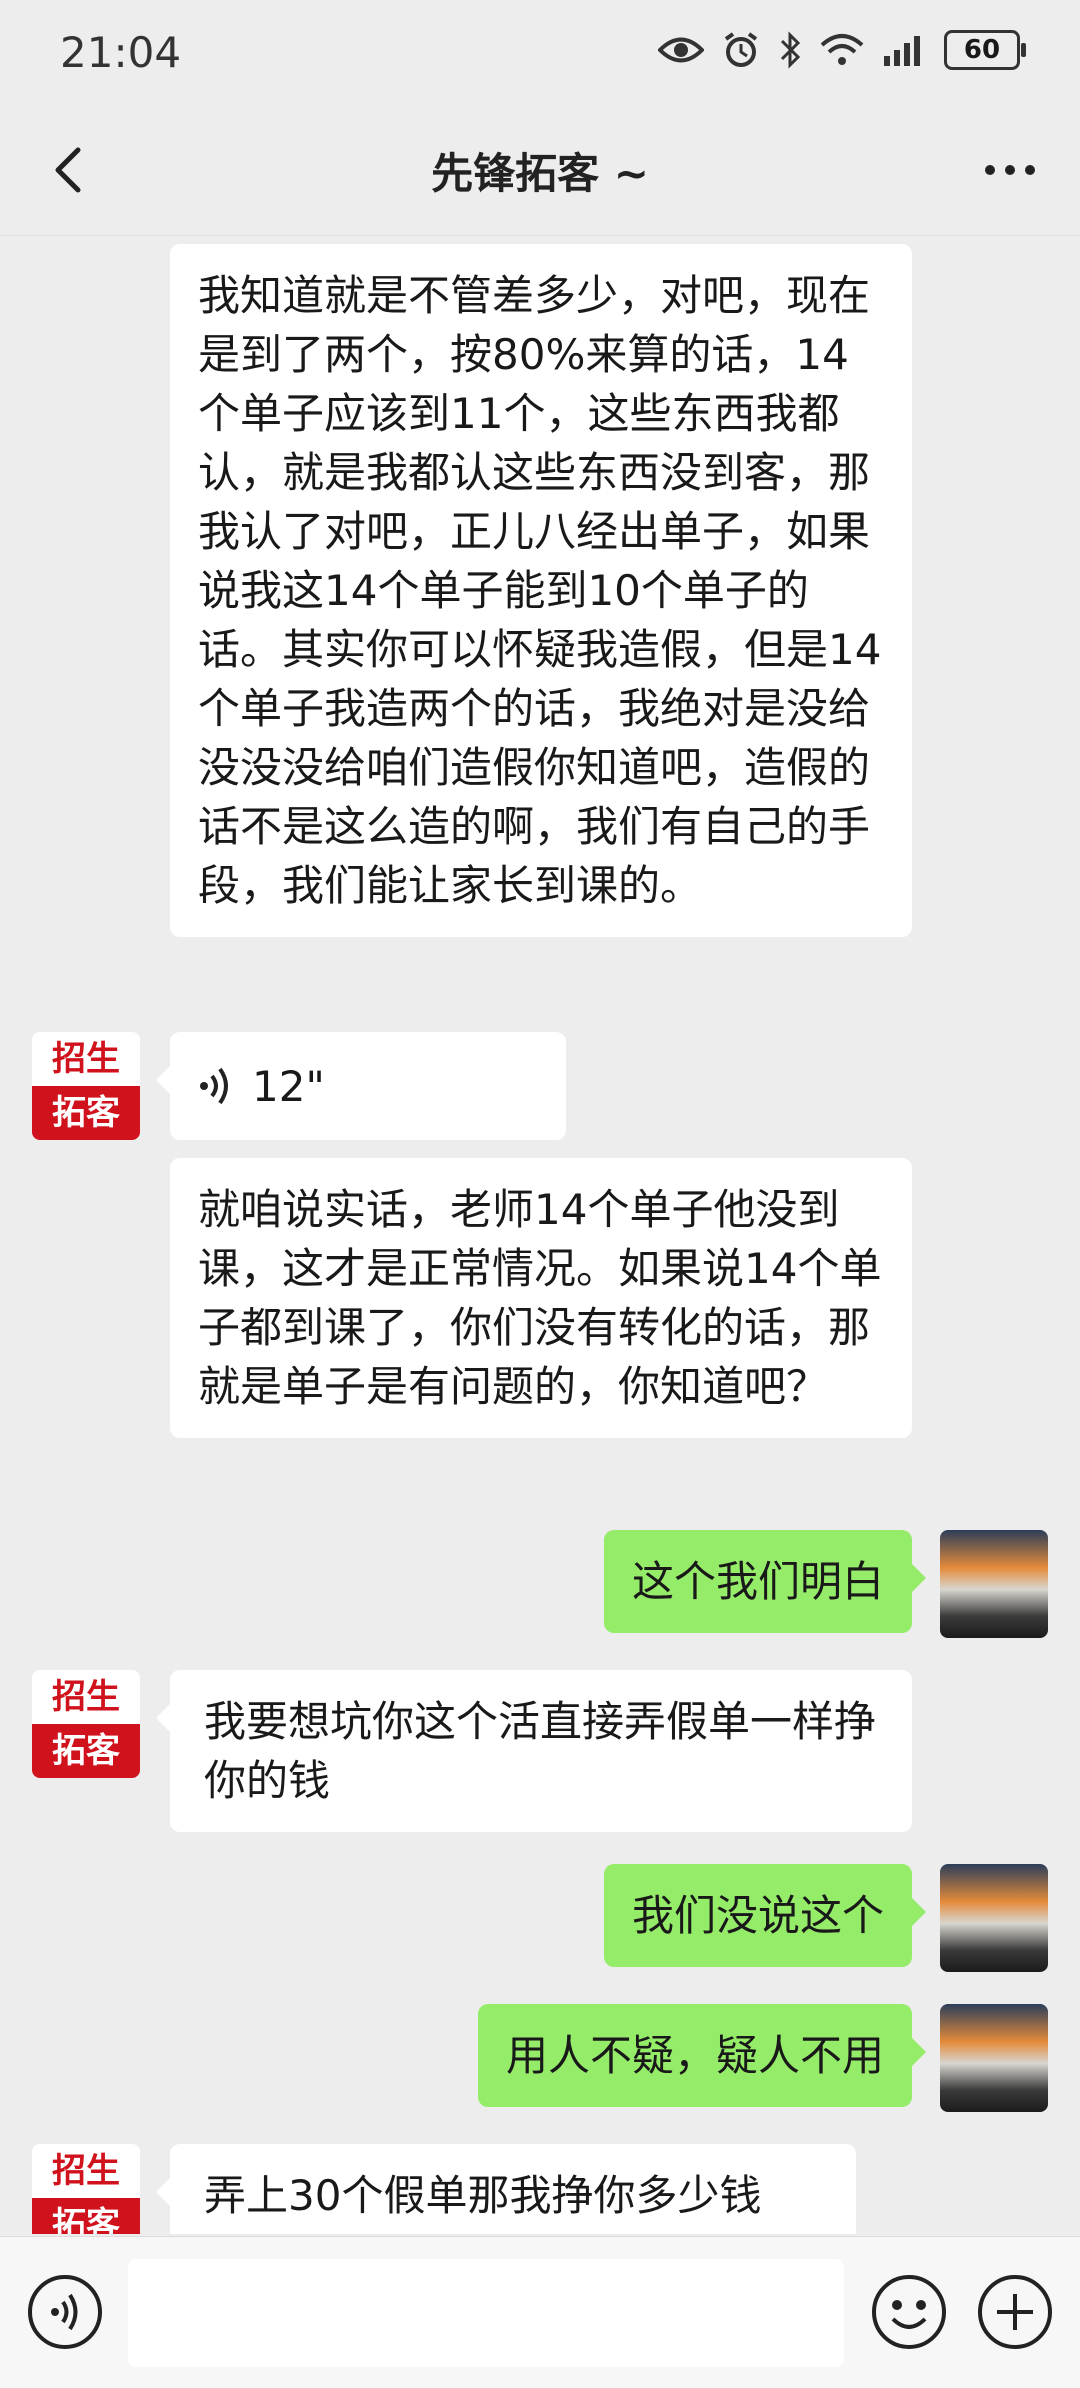 The height and width of the screenshot is (2388, 1080). I want to click on emoji-icon, so click(909, 2312).